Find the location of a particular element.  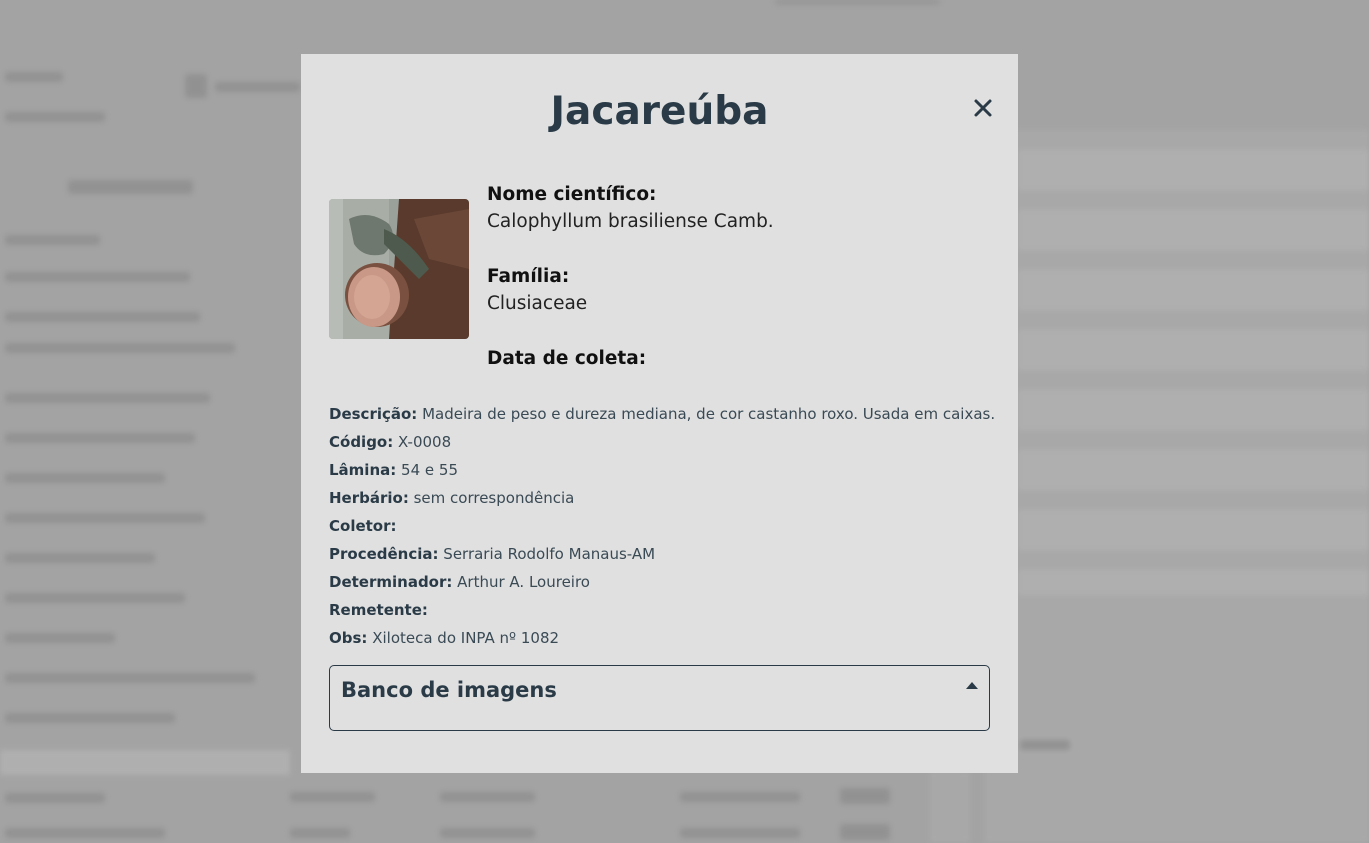

detail-row-collector: Coletor: is located at coordinates (363, 526).